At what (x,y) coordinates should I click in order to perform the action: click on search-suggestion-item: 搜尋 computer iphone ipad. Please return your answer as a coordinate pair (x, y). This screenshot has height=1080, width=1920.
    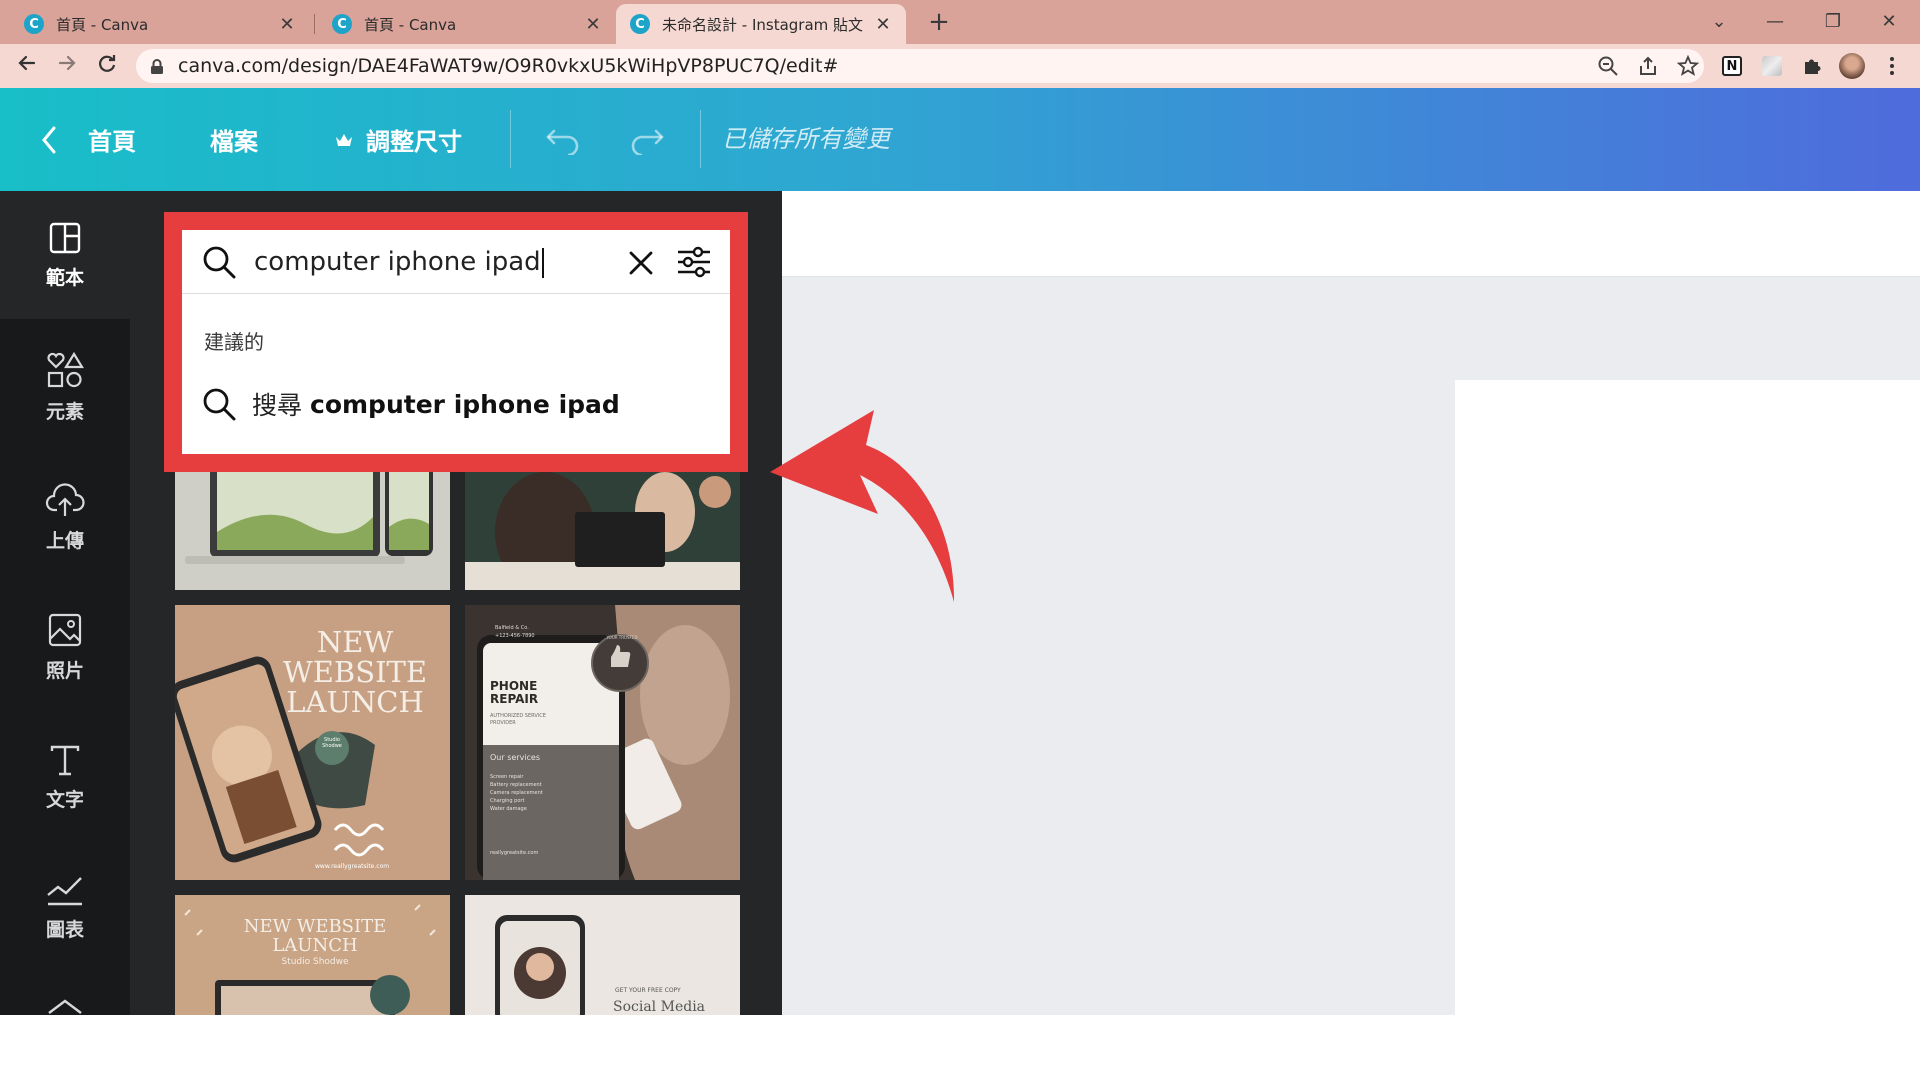
    Looking at the image, I should click on (456, 404).